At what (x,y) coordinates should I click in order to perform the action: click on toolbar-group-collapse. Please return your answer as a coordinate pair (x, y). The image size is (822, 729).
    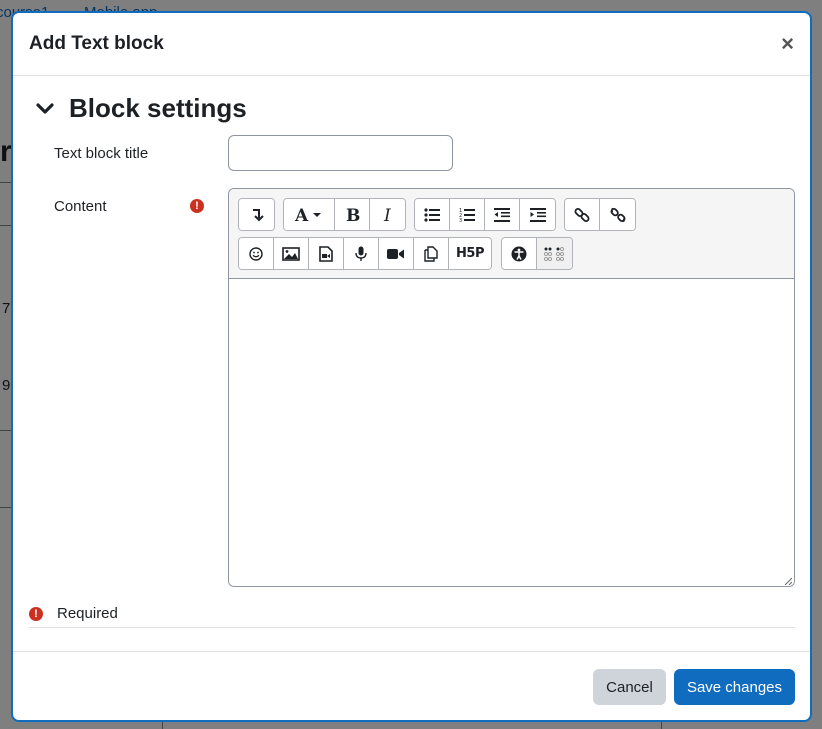
    Looking at the image, I should click on (256, 214).